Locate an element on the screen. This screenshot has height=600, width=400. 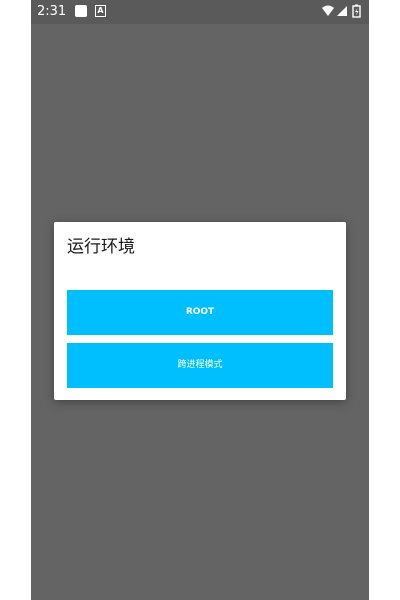
status-icons is located at coordinates (343, 12).